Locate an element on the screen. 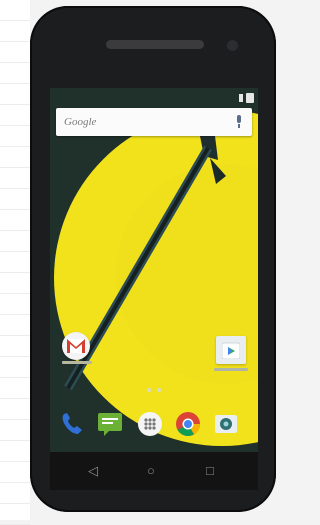  home-button: ○ is located at coordinates (151, 470).